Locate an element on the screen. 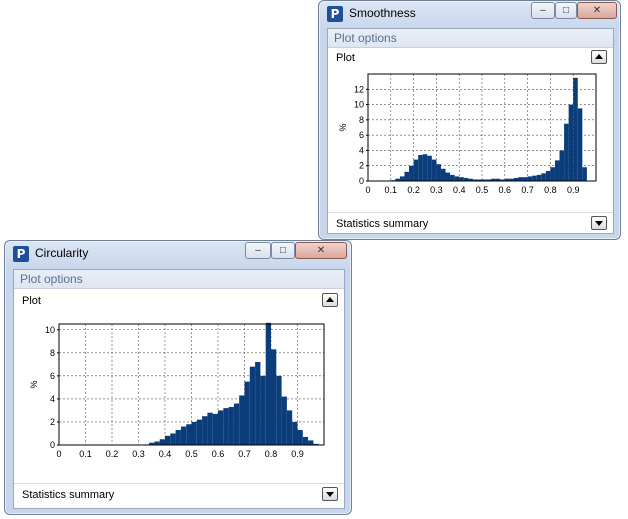  y-tick-label: 0 is located at coordinates (52, 445).